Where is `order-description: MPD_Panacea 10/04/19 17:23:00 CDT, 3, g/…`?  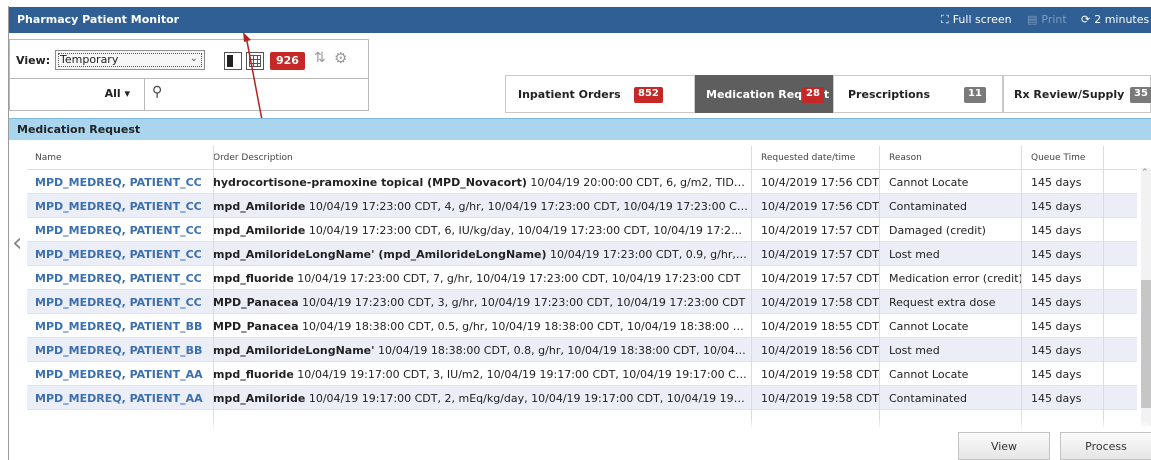 order-description: MPD_Panacea 10/04/19 17:23:00 CDT, 3, g/… is located at coordinates (480, 302).